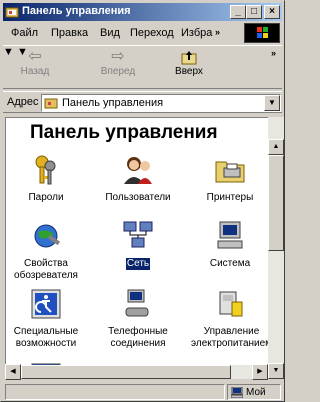  I want to click on item-accessibility: Специальные возможности, so click(46, 318).